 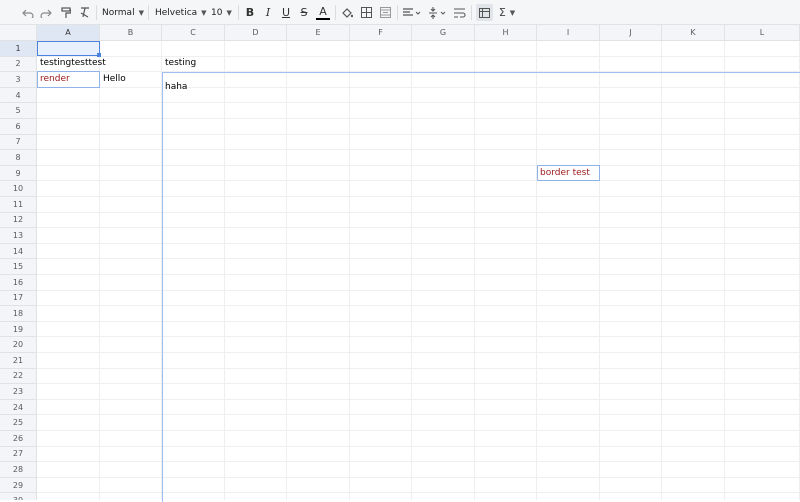 I want to click on column-header-h: H, so click(x=506, y=33).